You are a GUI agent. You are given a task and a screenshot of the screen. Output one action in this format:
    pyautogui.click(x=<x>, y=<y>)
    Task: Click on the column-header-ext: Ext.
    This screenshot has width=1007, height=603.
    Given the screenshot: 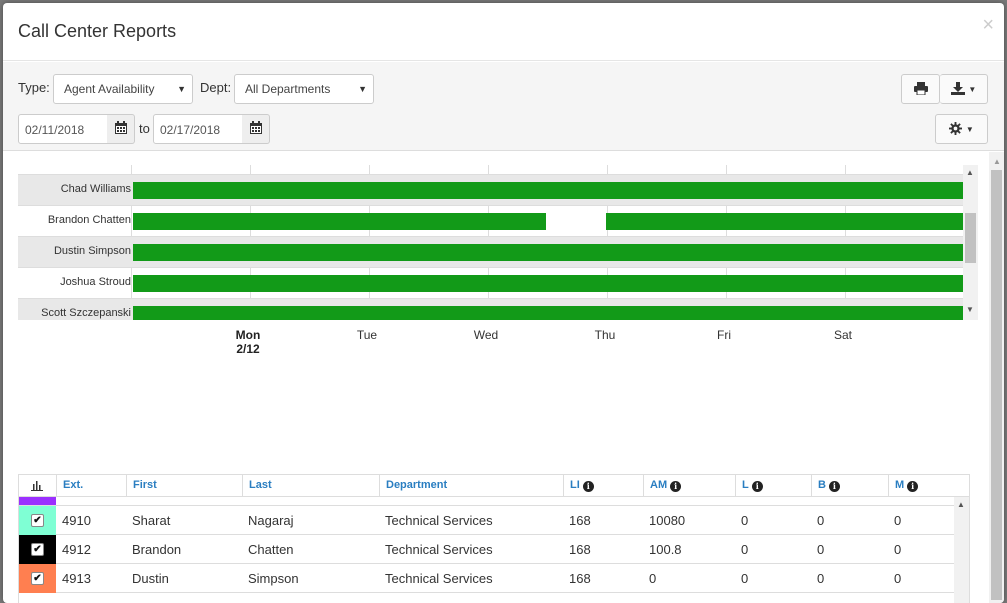 What is the action you would take?
    pyautogui.click(x=91, y=486)
    